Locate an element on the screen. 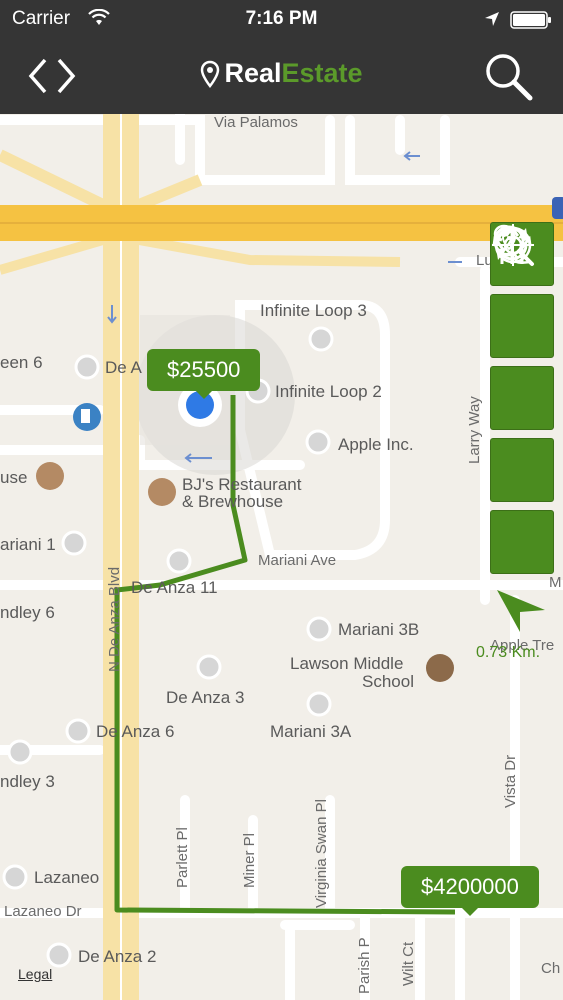 The image size is (563, 1000). search-button is located at coordinates (508, 76).